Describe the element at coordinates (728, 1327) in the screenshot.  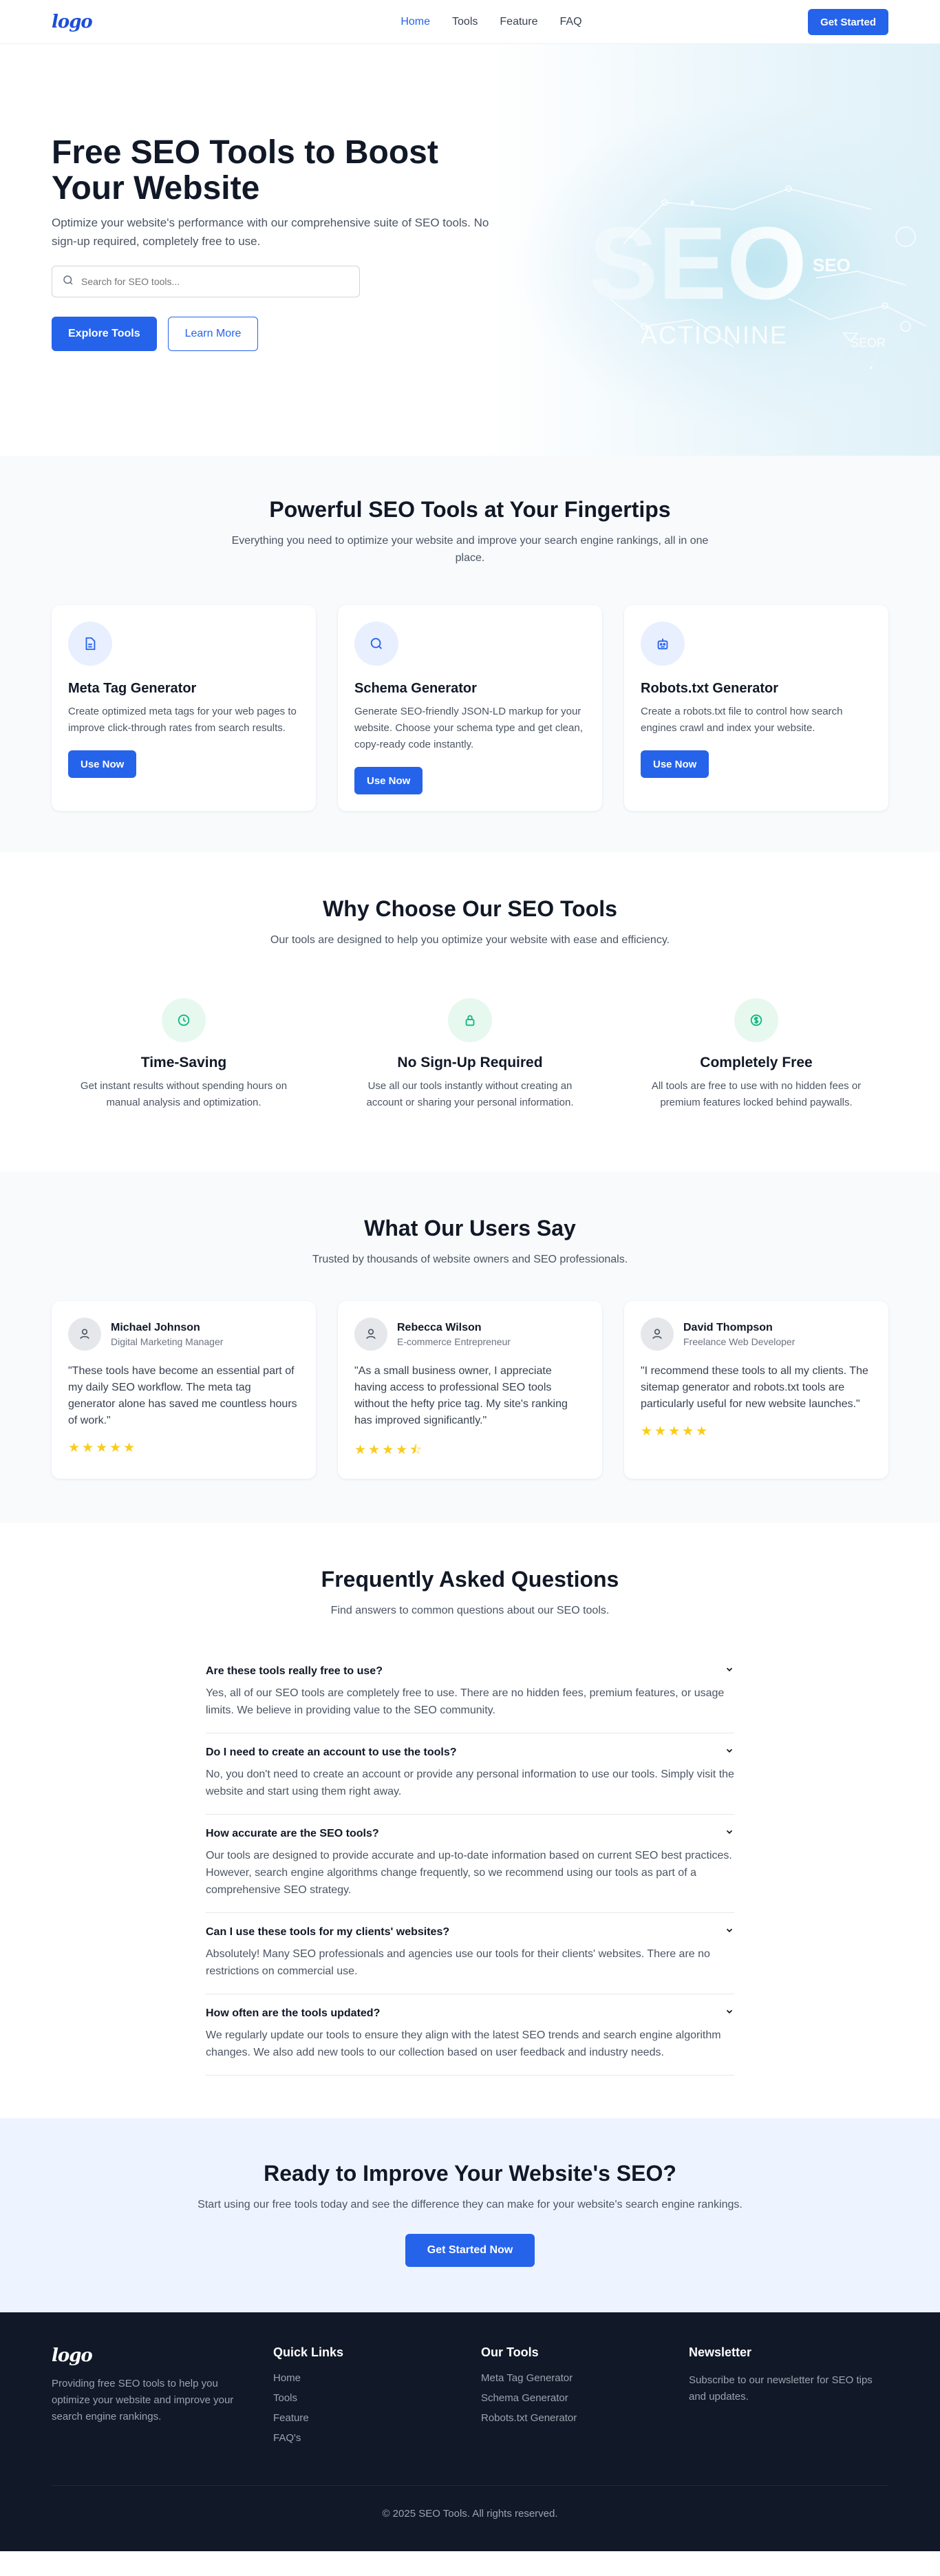
I see `testimonial-name: David Thompson` at that location.